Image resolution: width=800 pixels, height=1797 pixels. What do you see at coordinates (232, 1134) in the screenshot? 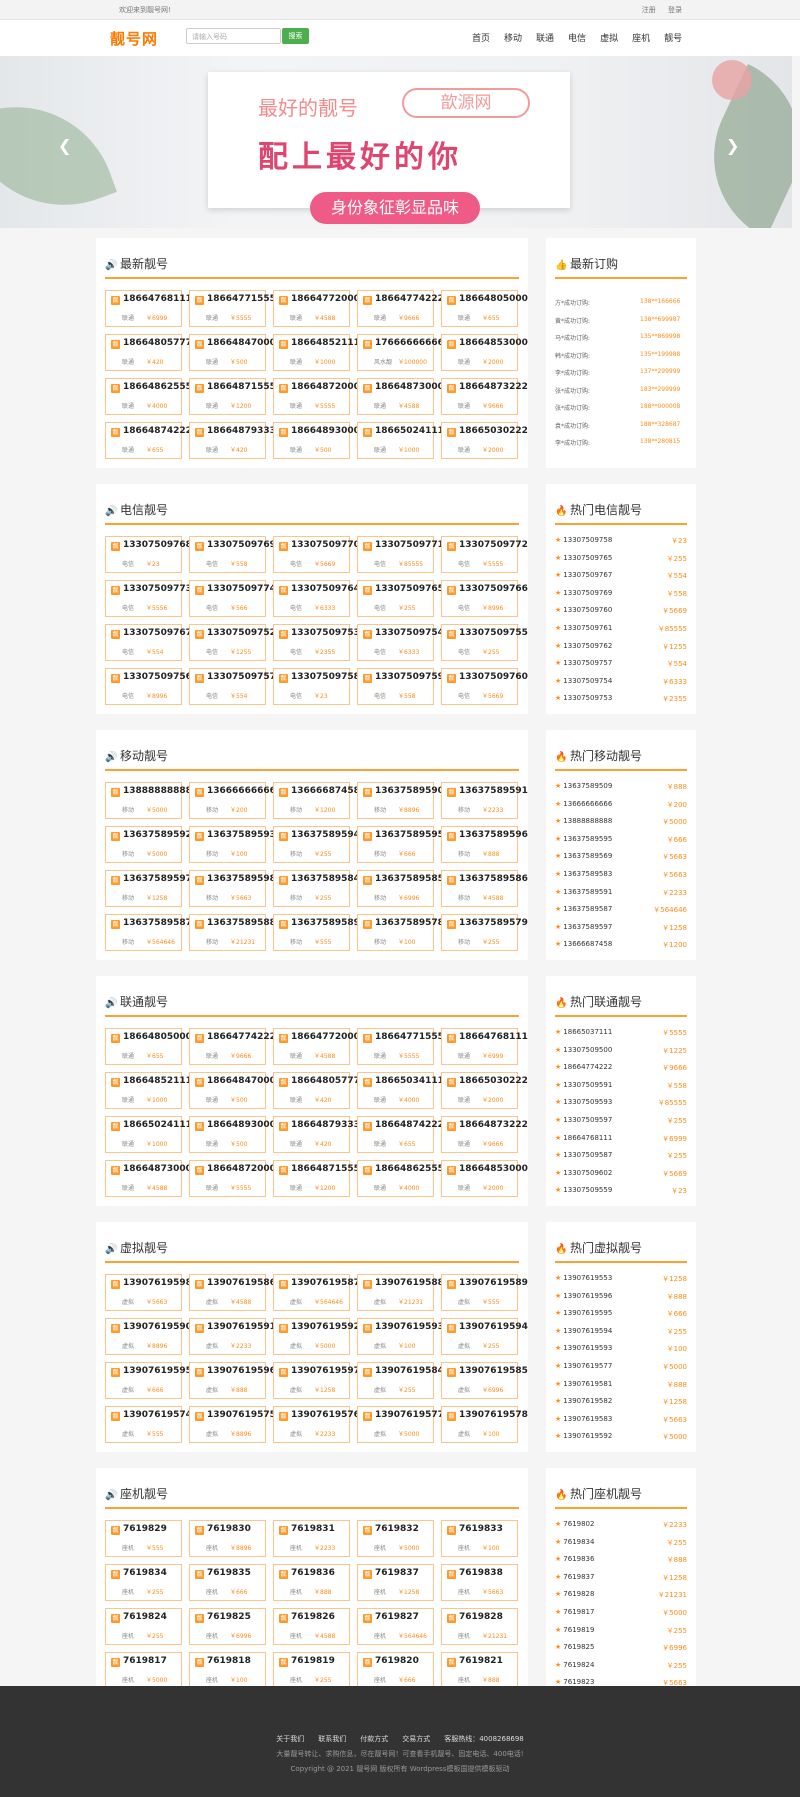
I see `number-card: 靓 18664893000 联通 ￥500` at bounding box center [232, 1134].